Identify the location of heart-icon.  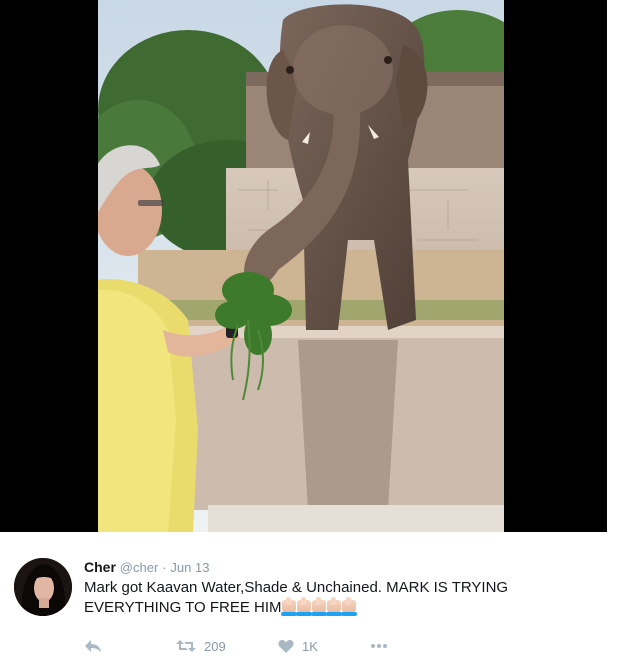
(286, 646).